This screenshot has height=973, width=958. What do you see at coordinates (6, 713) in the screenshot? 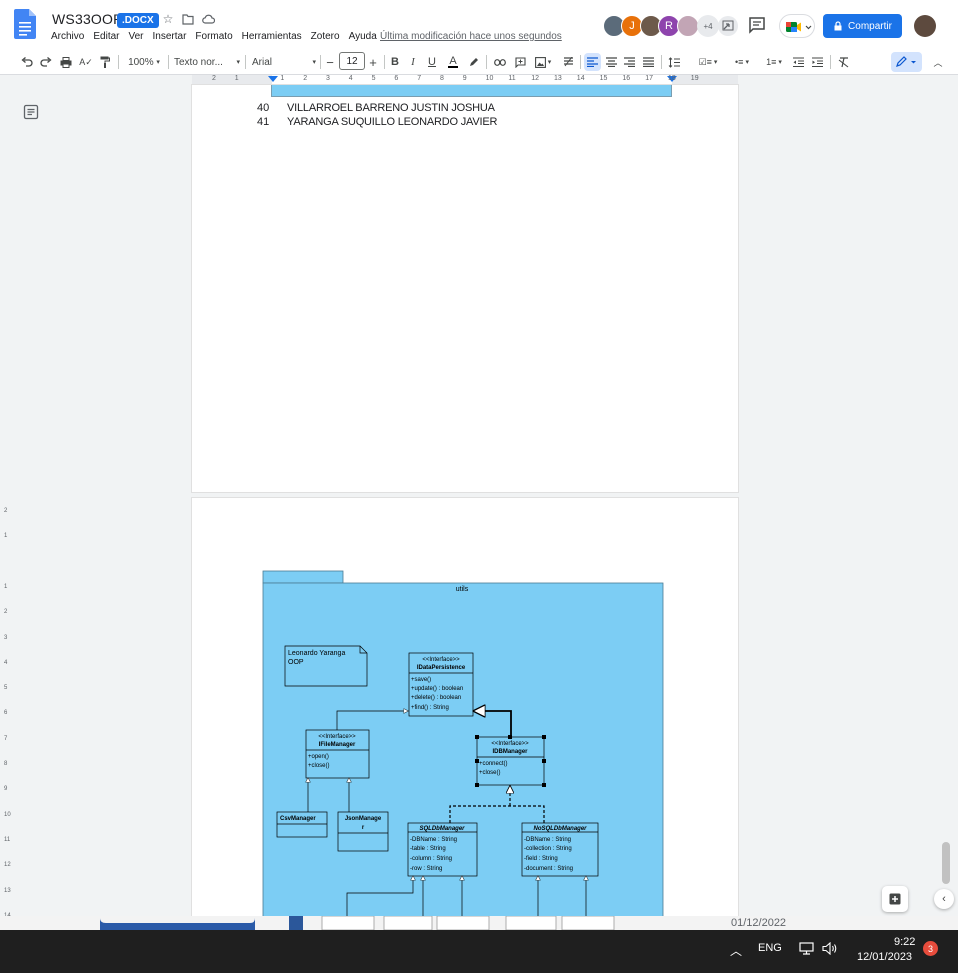
I see `ruler-label: 6` at bounding box center [6, 713].